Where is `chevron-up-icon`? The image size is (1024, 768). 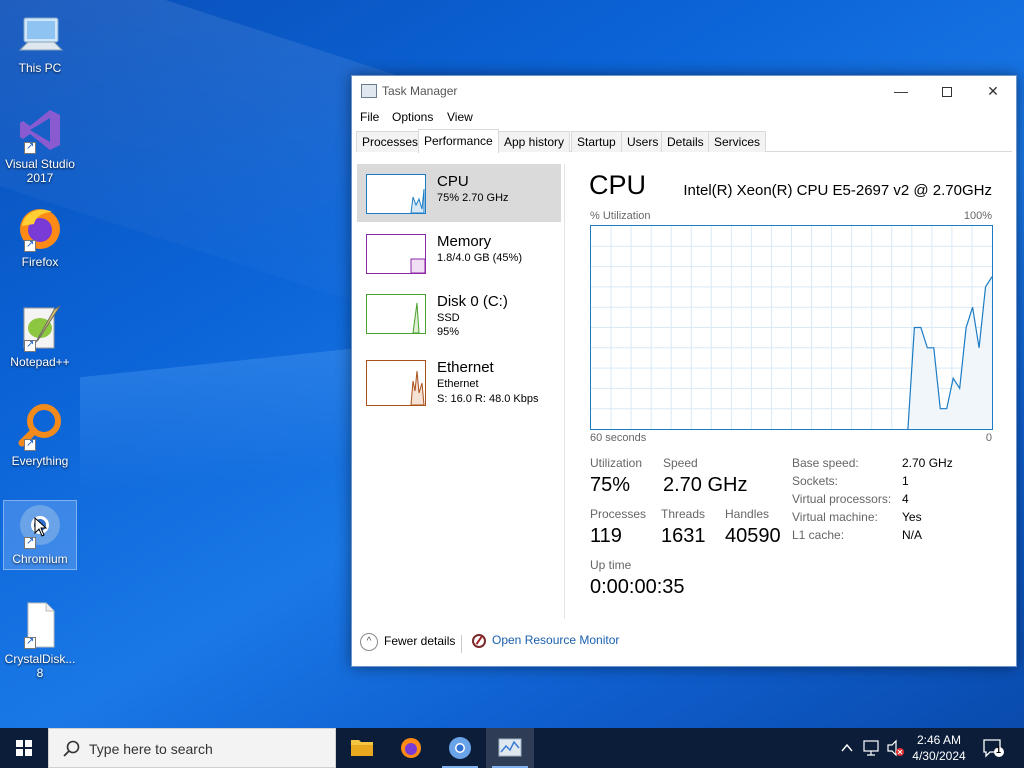
chevron-up-icon is located at coordinates (847, 747).